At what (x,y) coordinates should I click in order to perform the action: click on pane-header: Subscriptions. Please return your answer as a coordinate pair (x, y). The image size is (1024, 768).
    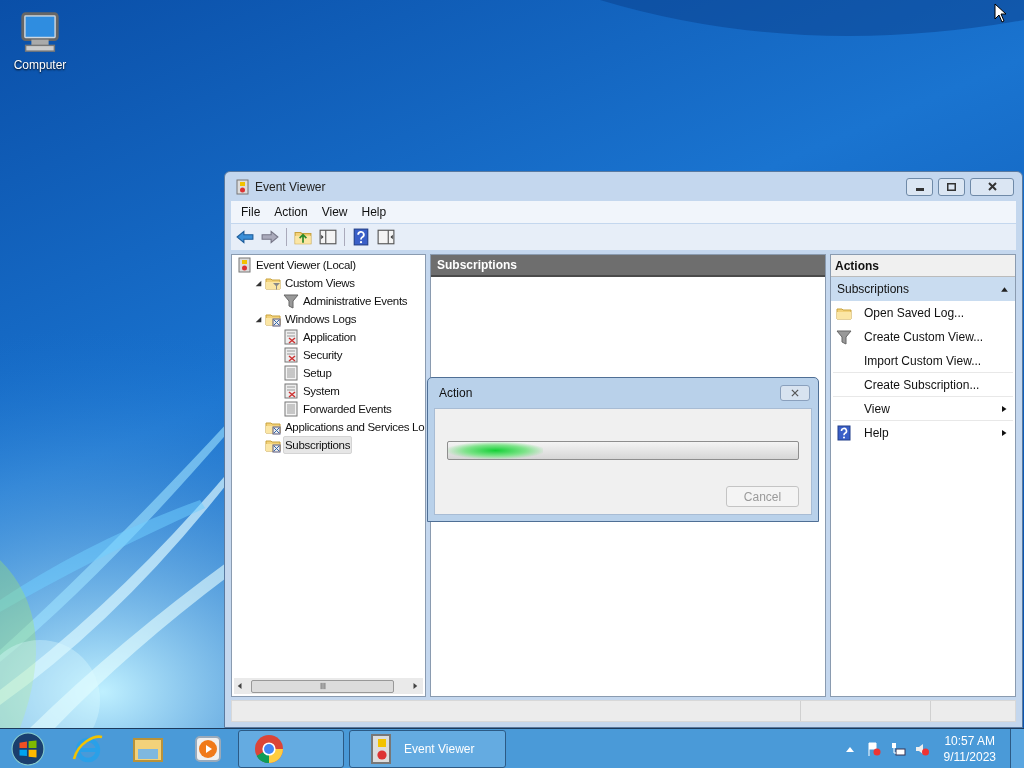
    Looking at the image, I should click on (628, 266).